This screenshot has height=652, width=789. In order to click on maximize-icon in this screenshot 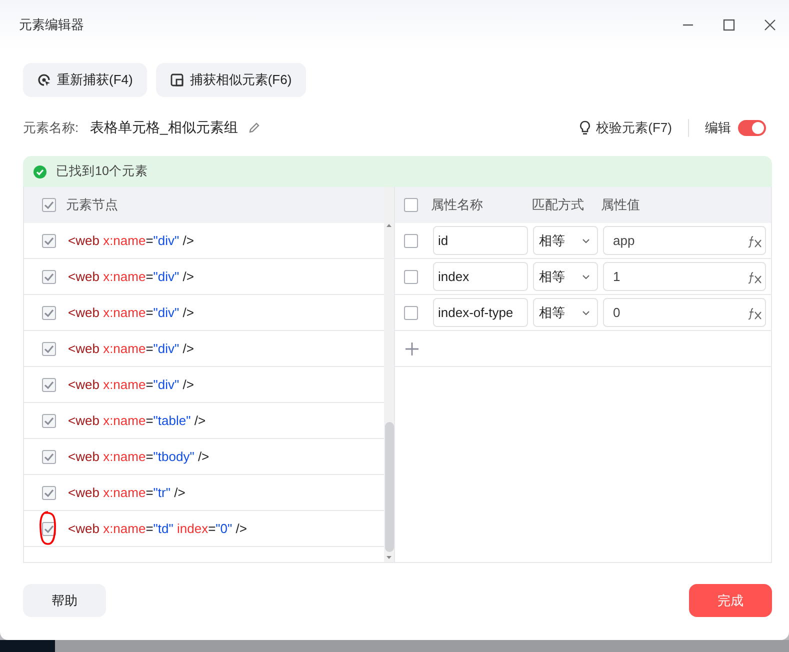, I will do `click(729, 25)`.